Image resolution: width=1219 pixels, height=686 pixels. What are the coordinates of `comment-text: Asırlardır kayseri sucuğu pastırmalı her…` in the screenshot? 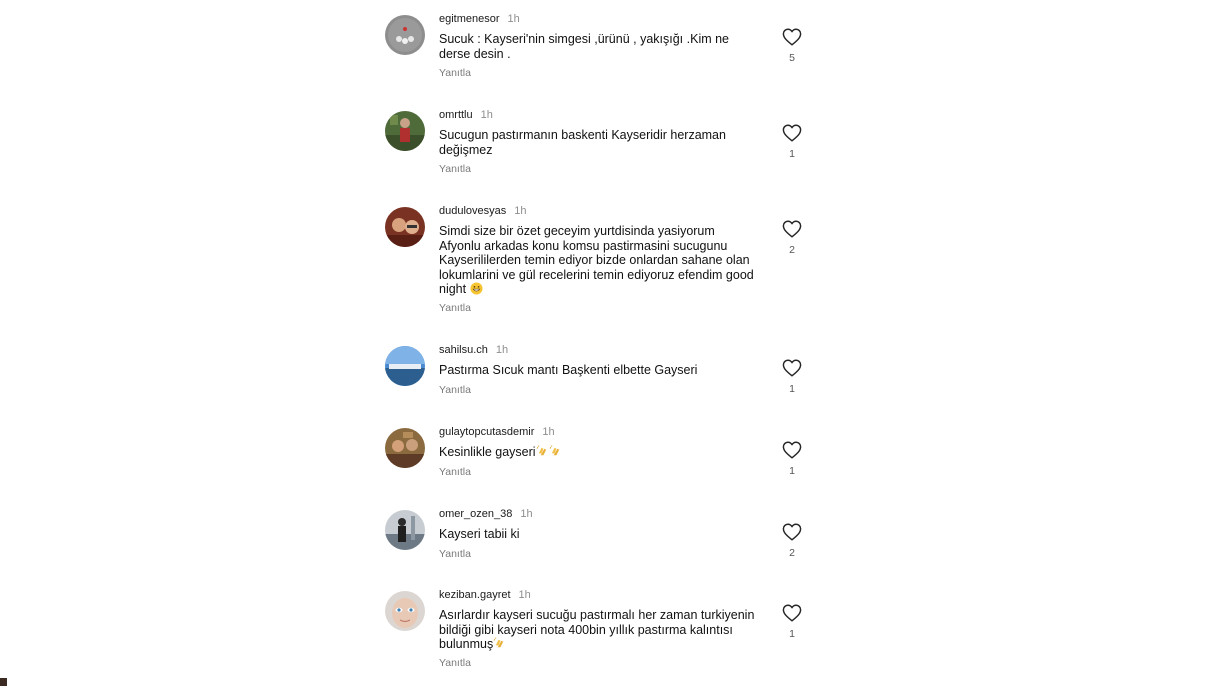 It's located at (599, 630).